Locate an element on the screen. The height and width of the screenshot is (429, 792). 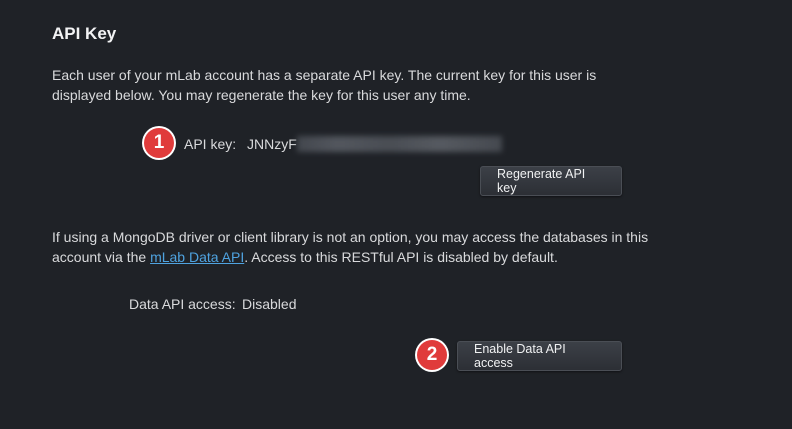
section-title: API Key is located at coordinates (84, 33).